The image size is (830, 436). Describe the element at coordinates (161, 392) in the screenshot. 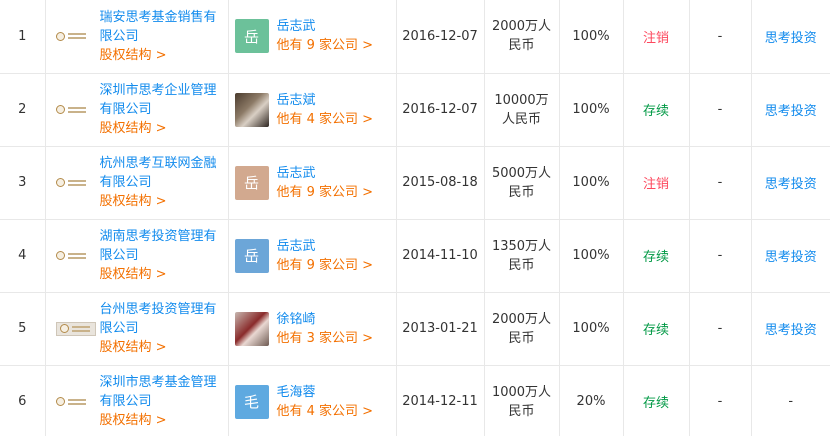

I see `company-name-link: 深圳市思考基金管理有限公司` at that location.